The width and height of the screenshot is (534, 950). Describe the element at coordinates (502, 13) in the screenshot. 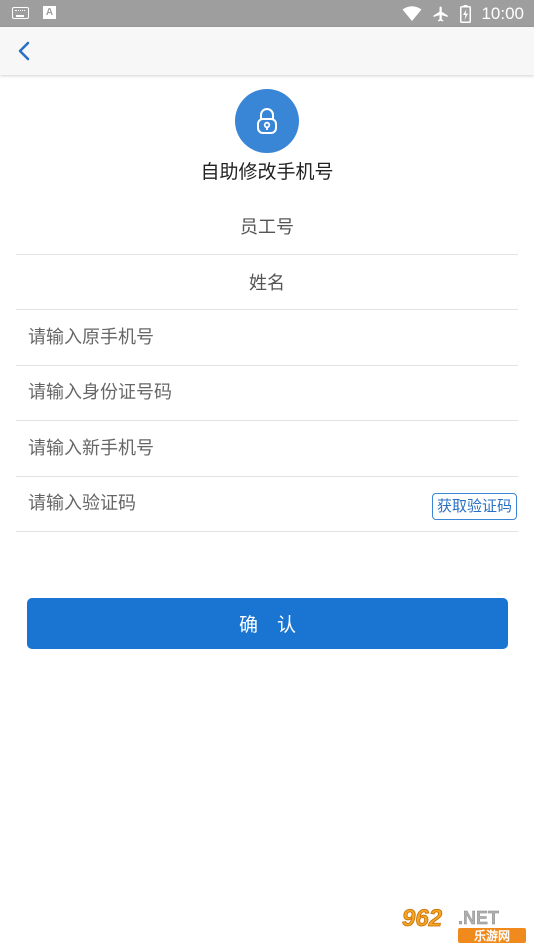

I see `status-time: 10:00` at that location.